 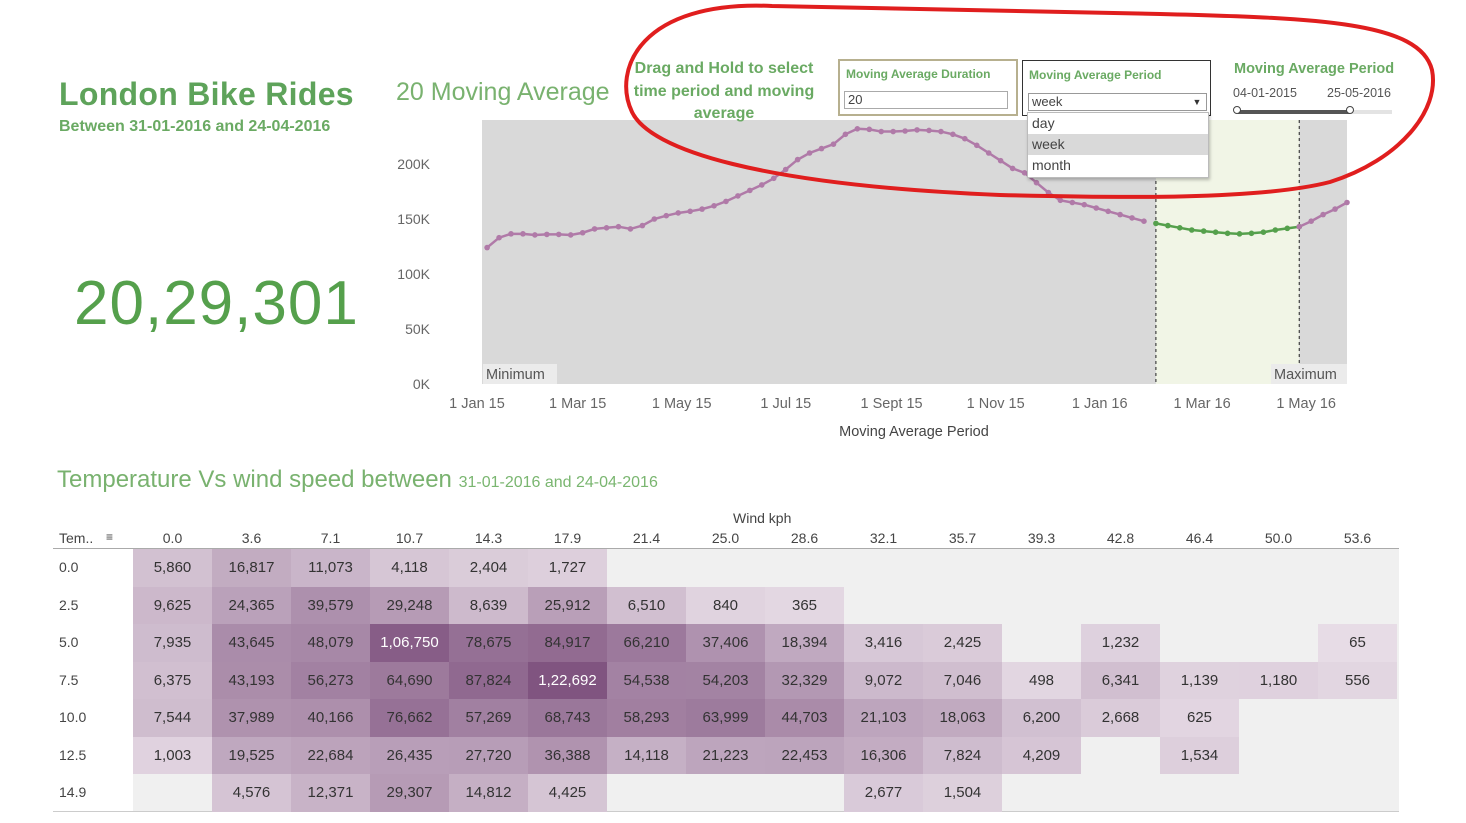 What do you see at coordinates (1041, 680) in the screenshot?
I see `heatmap-cell: 498` at bounding box center [1041, 680].